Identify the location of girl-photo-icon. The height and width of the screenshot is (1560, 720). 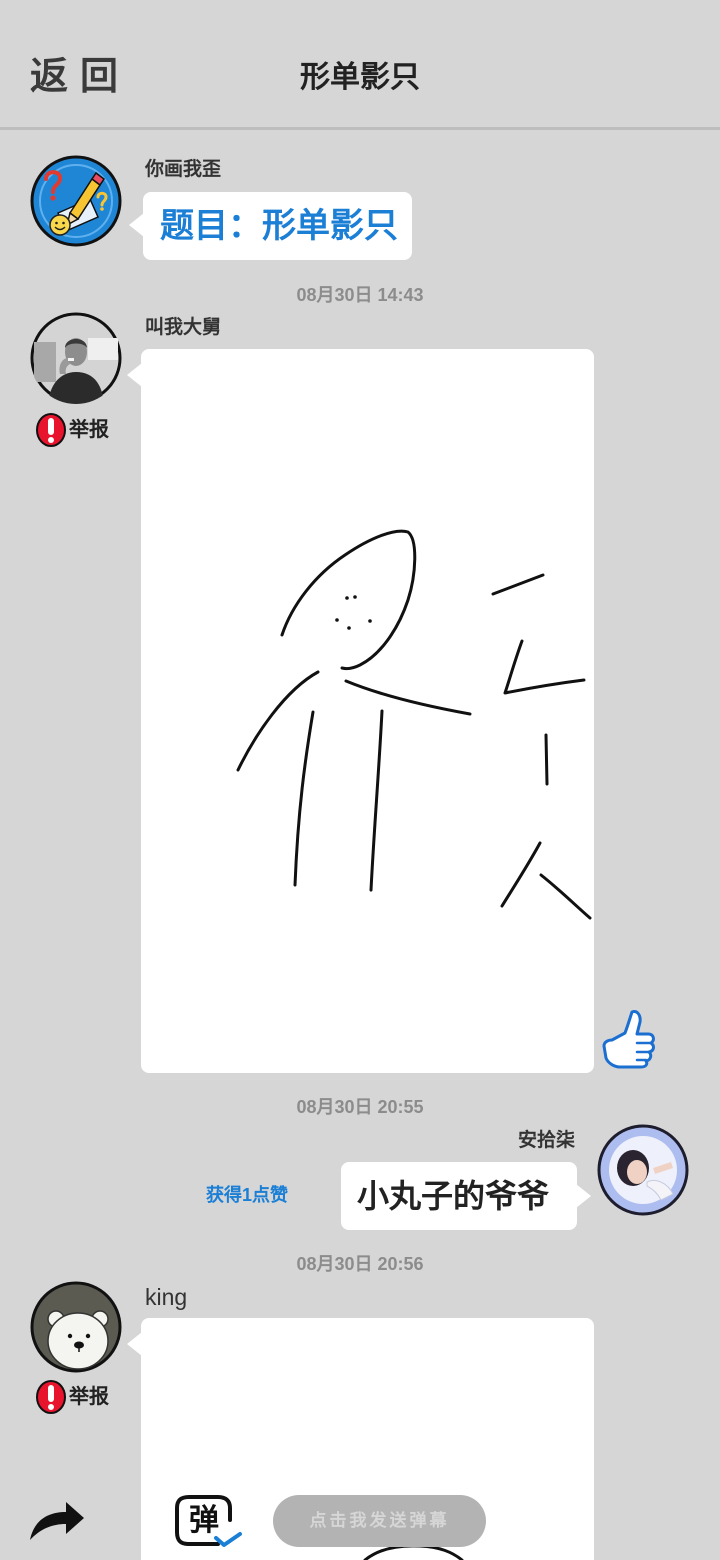
(643, 1170).